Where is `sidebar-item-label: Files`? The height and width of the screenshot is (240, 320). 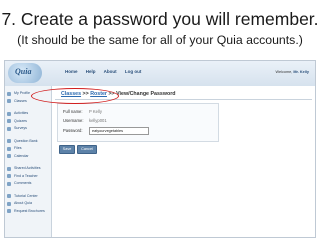
sidebar-item-label: Files is located at coordinates (18, 148).